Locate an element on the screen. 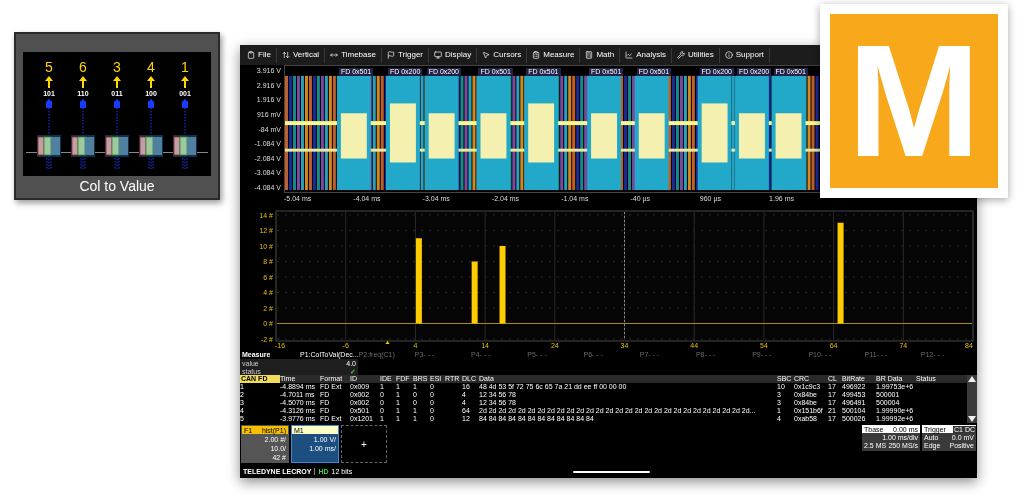  vertical-arrows-icon is located at coordinates (285, 55).